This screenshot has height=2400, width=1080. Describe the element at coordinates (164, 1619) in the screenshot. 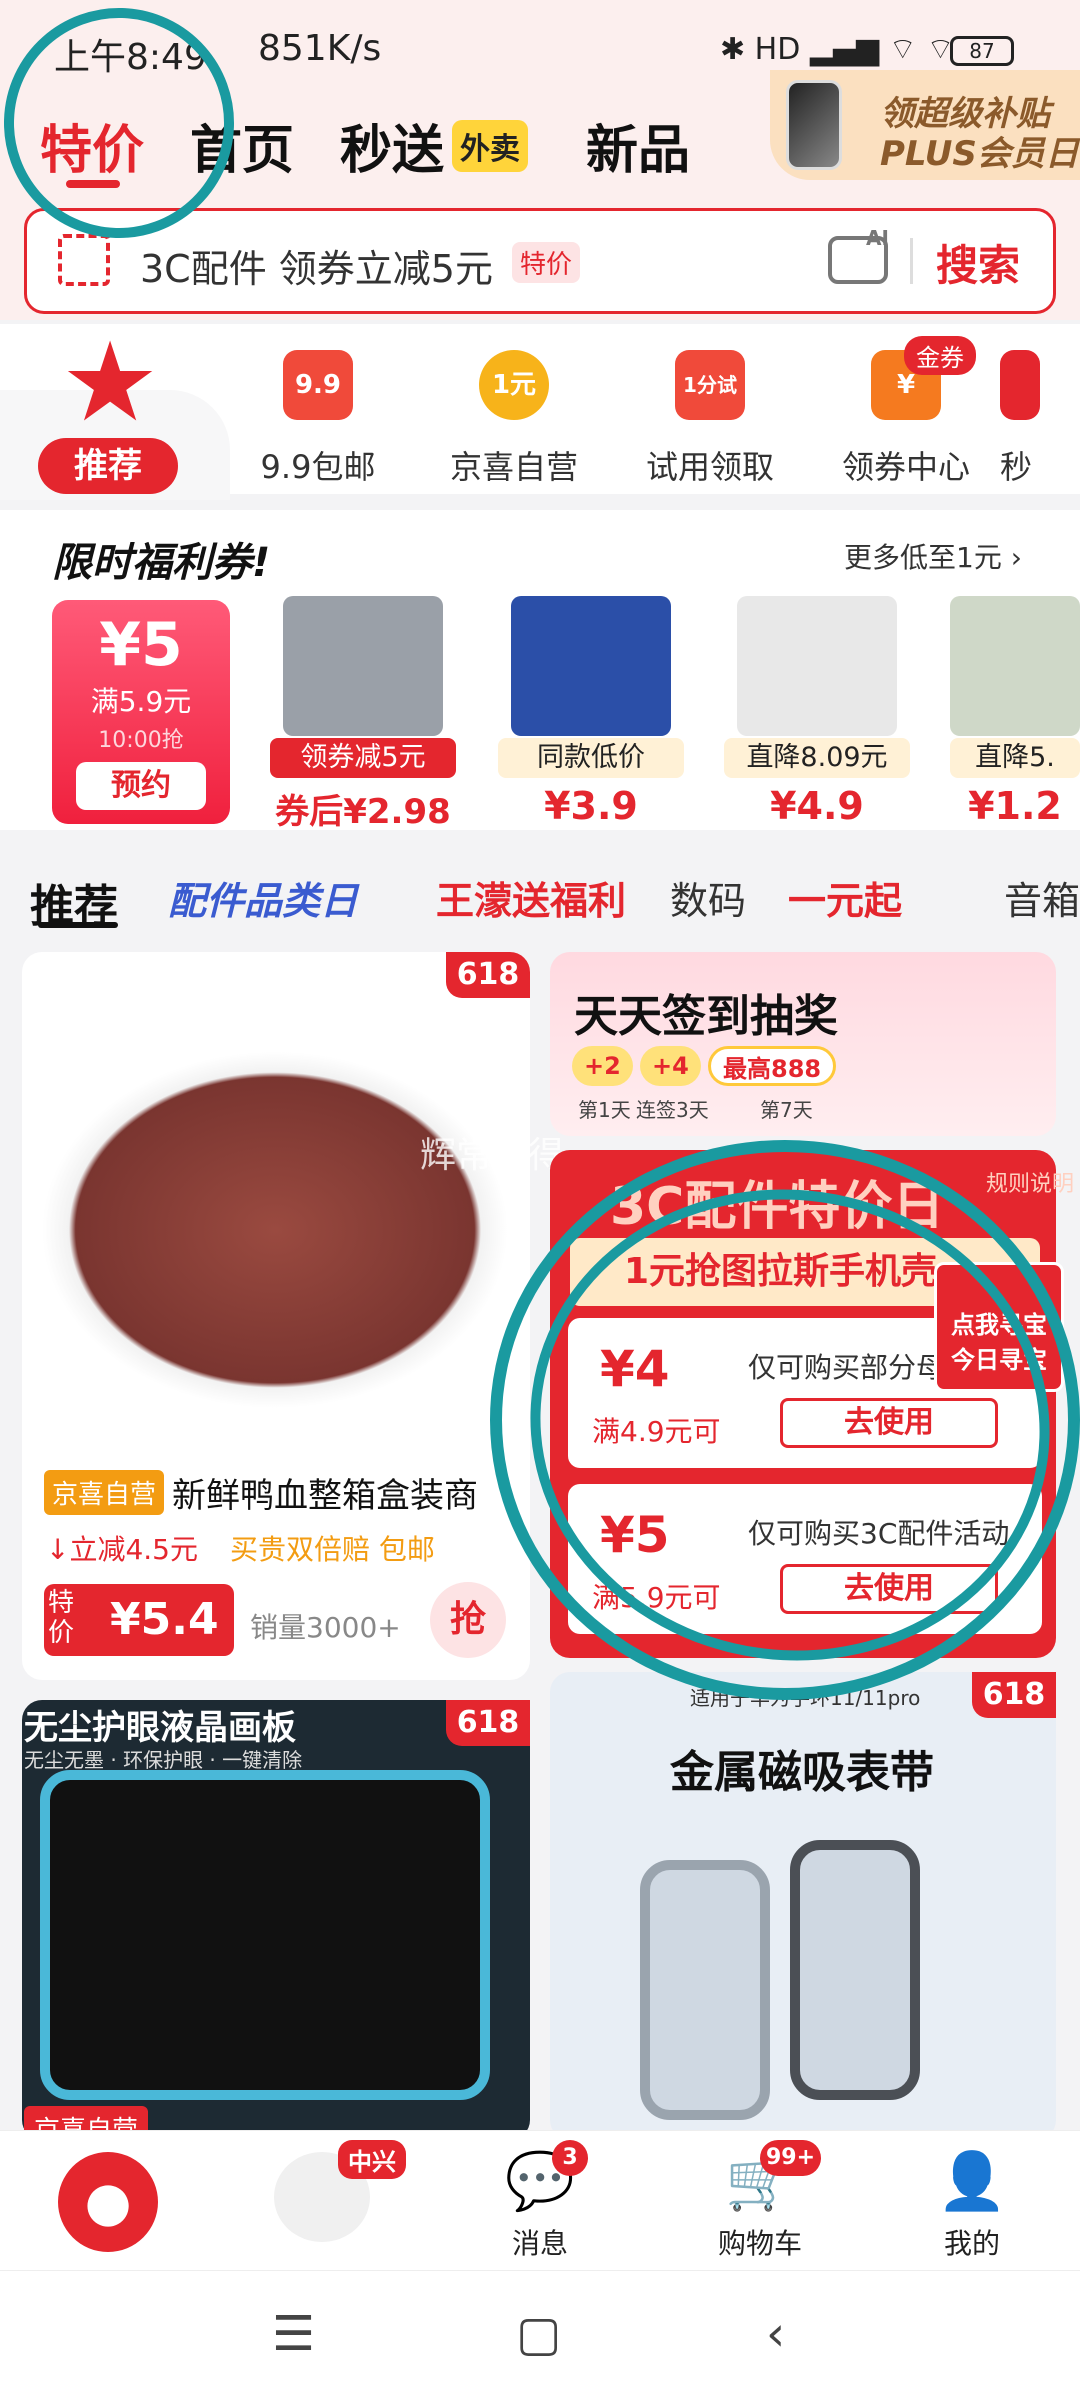

I see `product-price: ¥5.4` at that location.